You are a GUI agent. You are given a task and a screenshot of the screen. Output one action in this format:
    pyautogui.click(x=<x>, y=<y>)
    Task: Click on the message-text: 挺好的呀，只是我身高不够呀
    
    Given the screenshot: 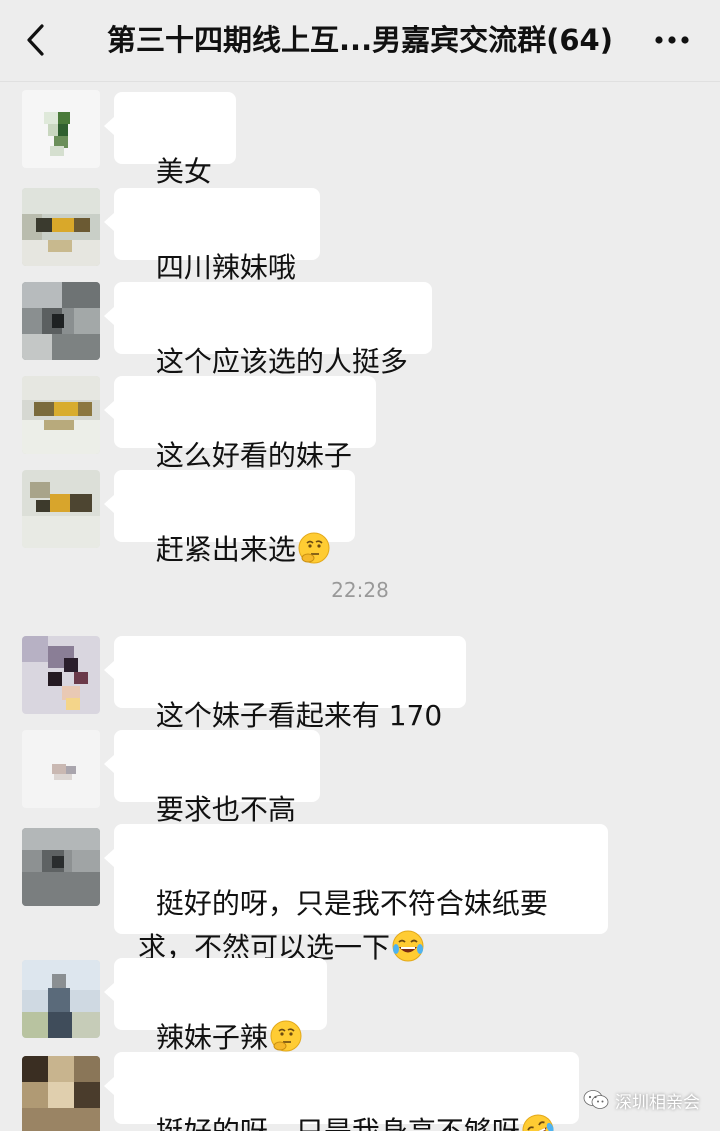 What is the action you would take?
    pyautogui.click(x=338, y=1123)
    